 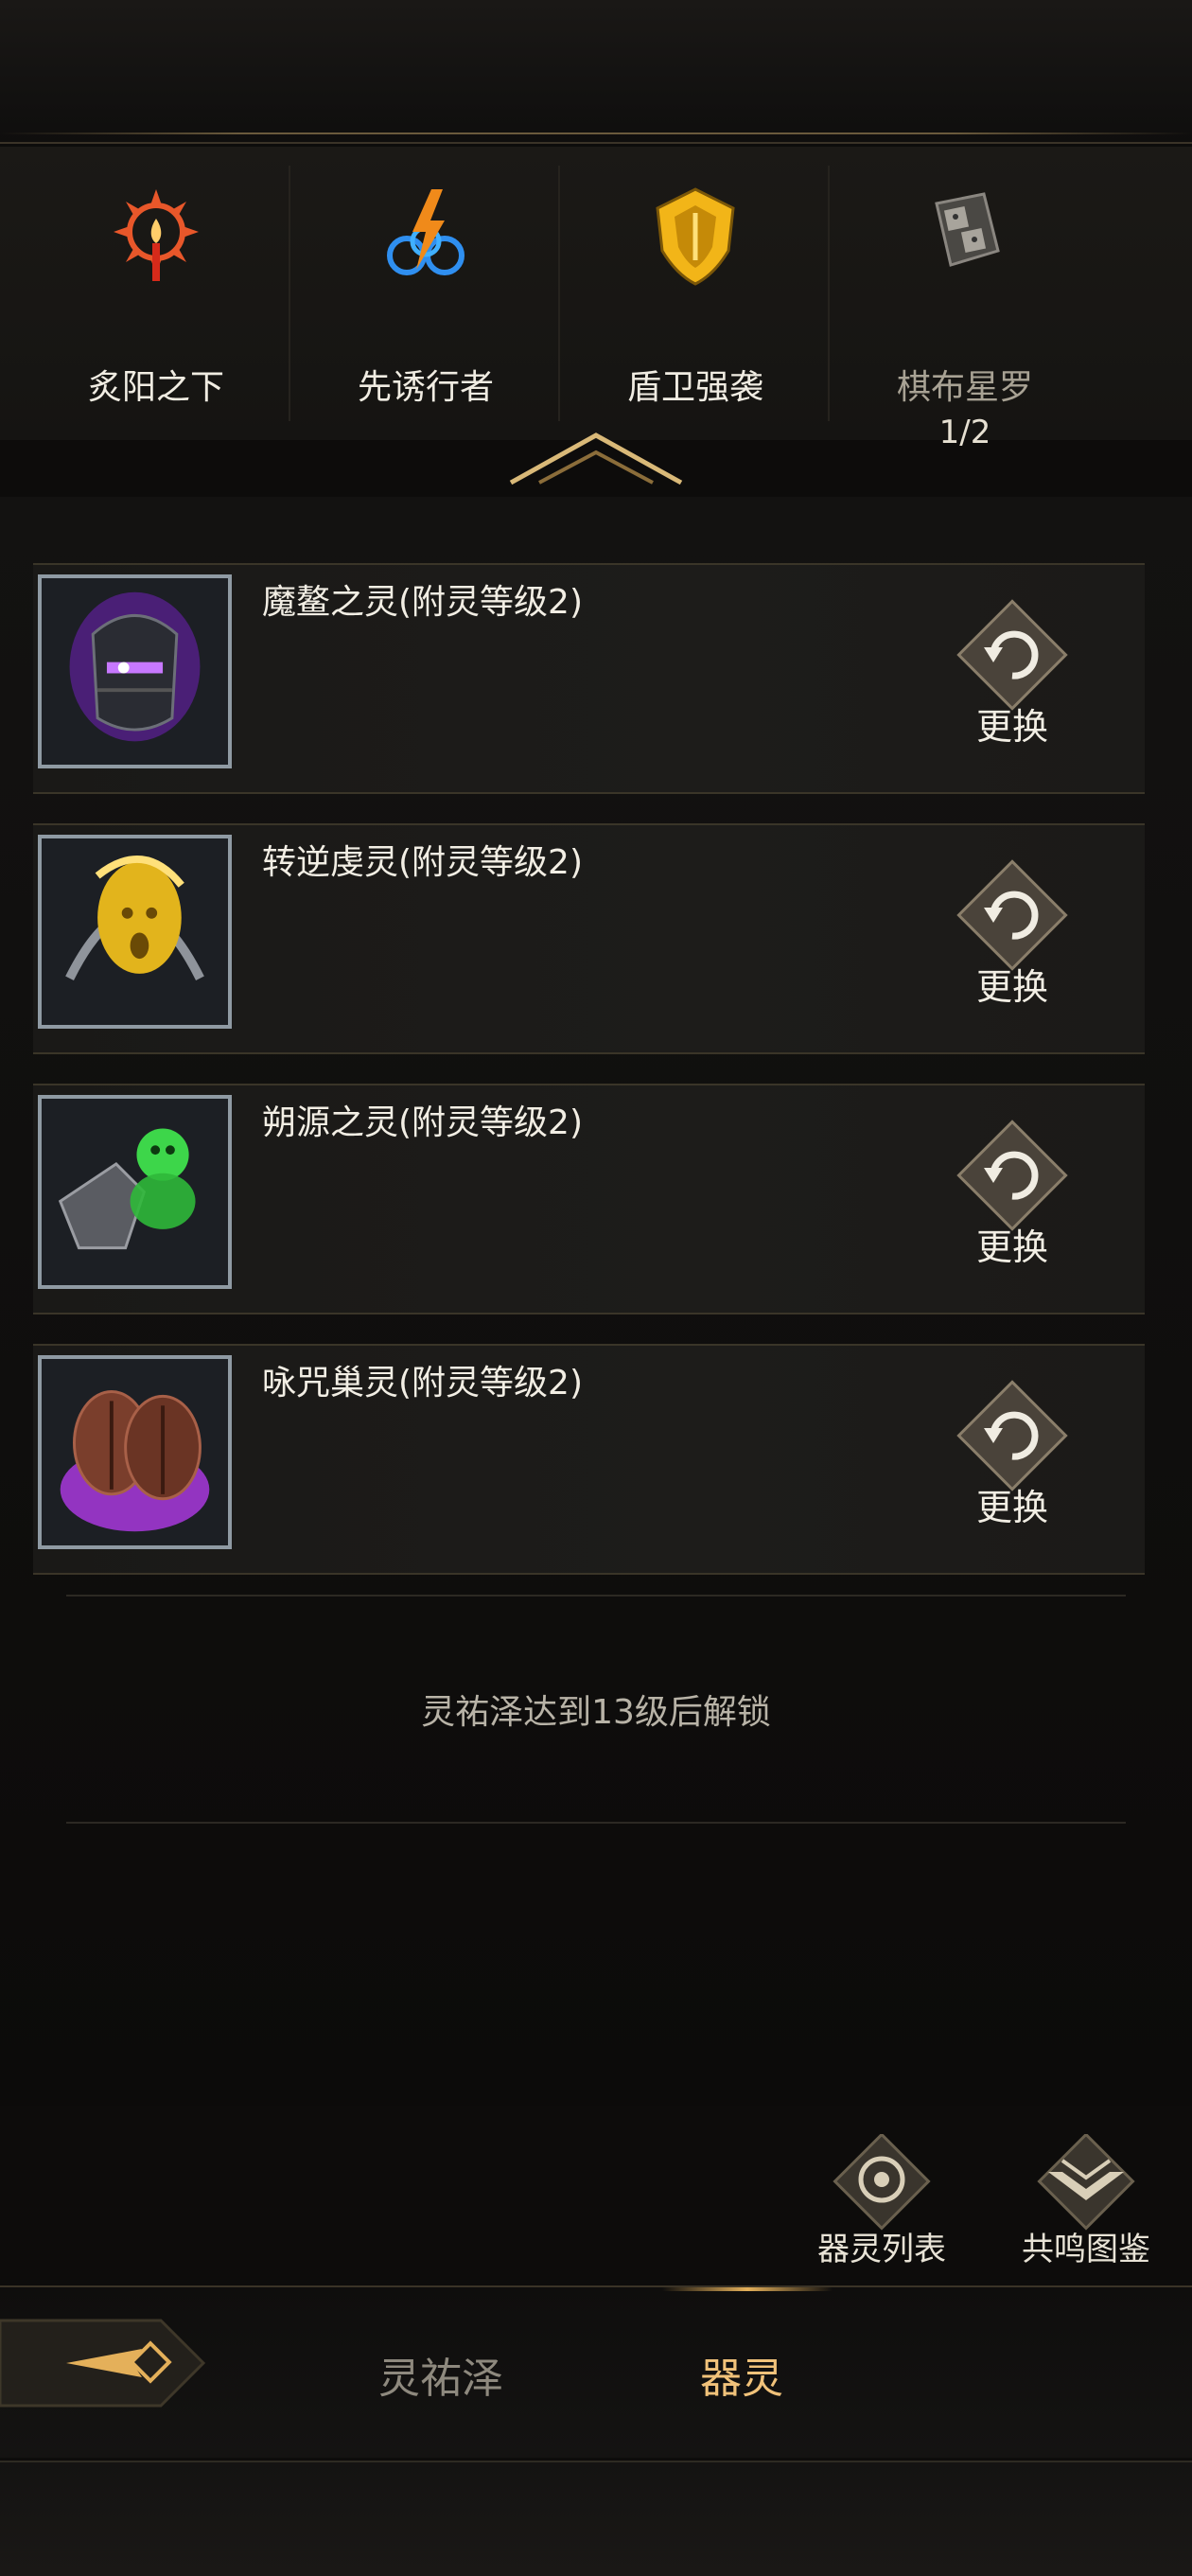 What do you see at coordinates (694, 387) in the screenshot?
I see `tab-label: 盾卫强袭` at bounding box center [694, 387].